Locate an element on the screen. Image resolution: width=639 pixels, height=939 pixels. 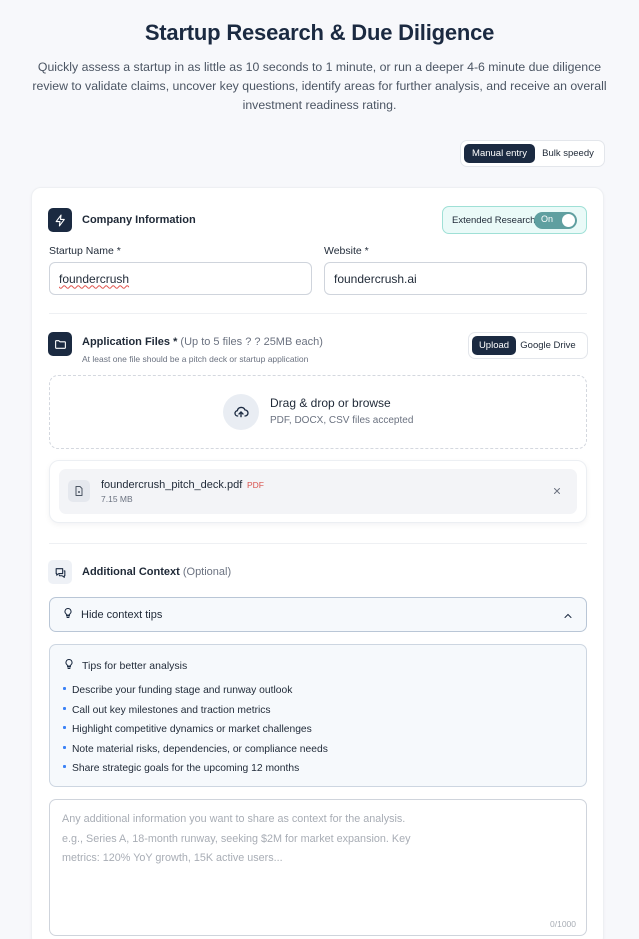
google-drive-option: Google Drive is located at coordinates (548, 345).